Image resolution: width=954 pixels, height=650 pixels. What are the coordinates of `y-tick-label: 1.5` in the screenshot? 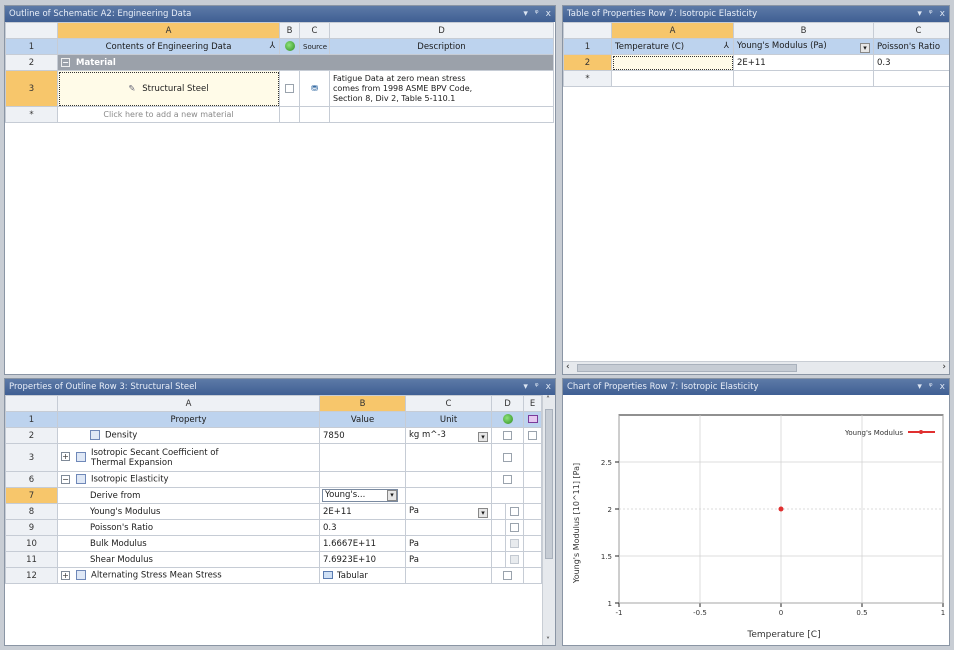 It's located at (606, 557).